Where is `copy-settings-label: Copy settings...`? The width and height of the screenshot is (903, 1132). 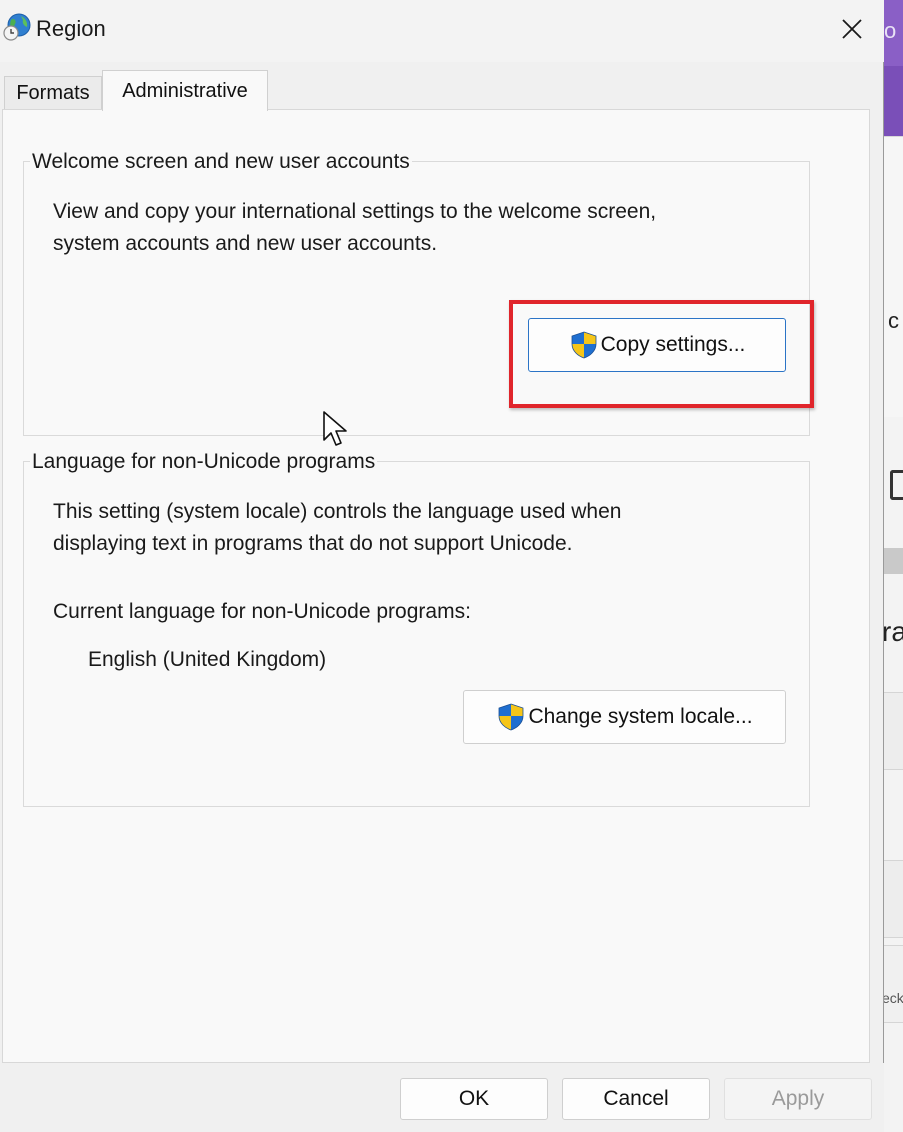
copy-settings-label: Copy settings... is located at coordinates (673, 344).